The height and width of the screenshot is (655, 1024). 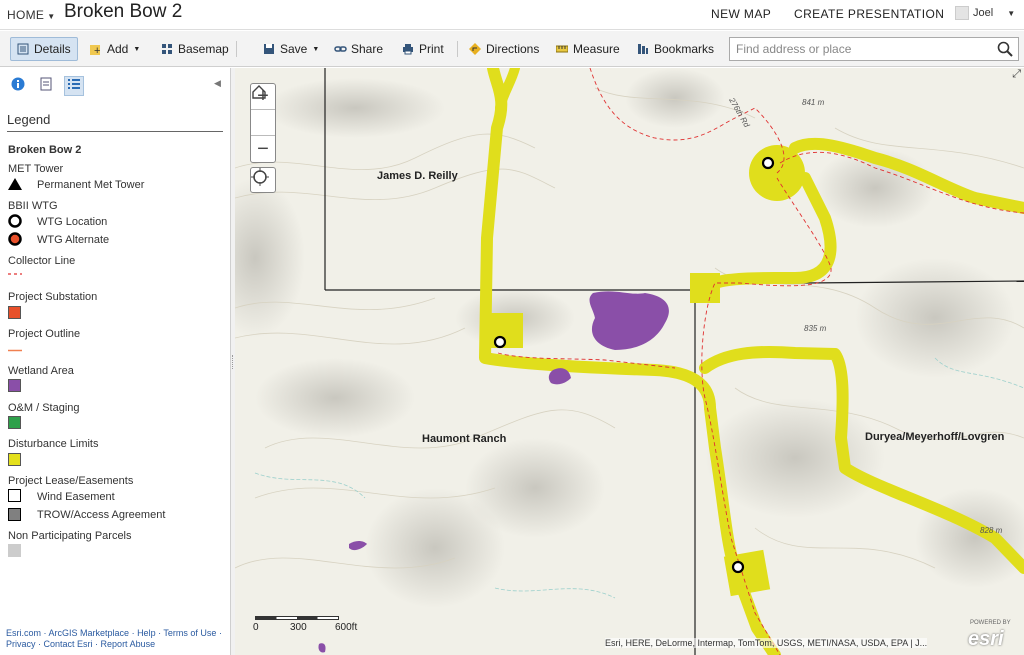 I want to click on new-map-link: NEW MAP, so click(x=741, y=14).